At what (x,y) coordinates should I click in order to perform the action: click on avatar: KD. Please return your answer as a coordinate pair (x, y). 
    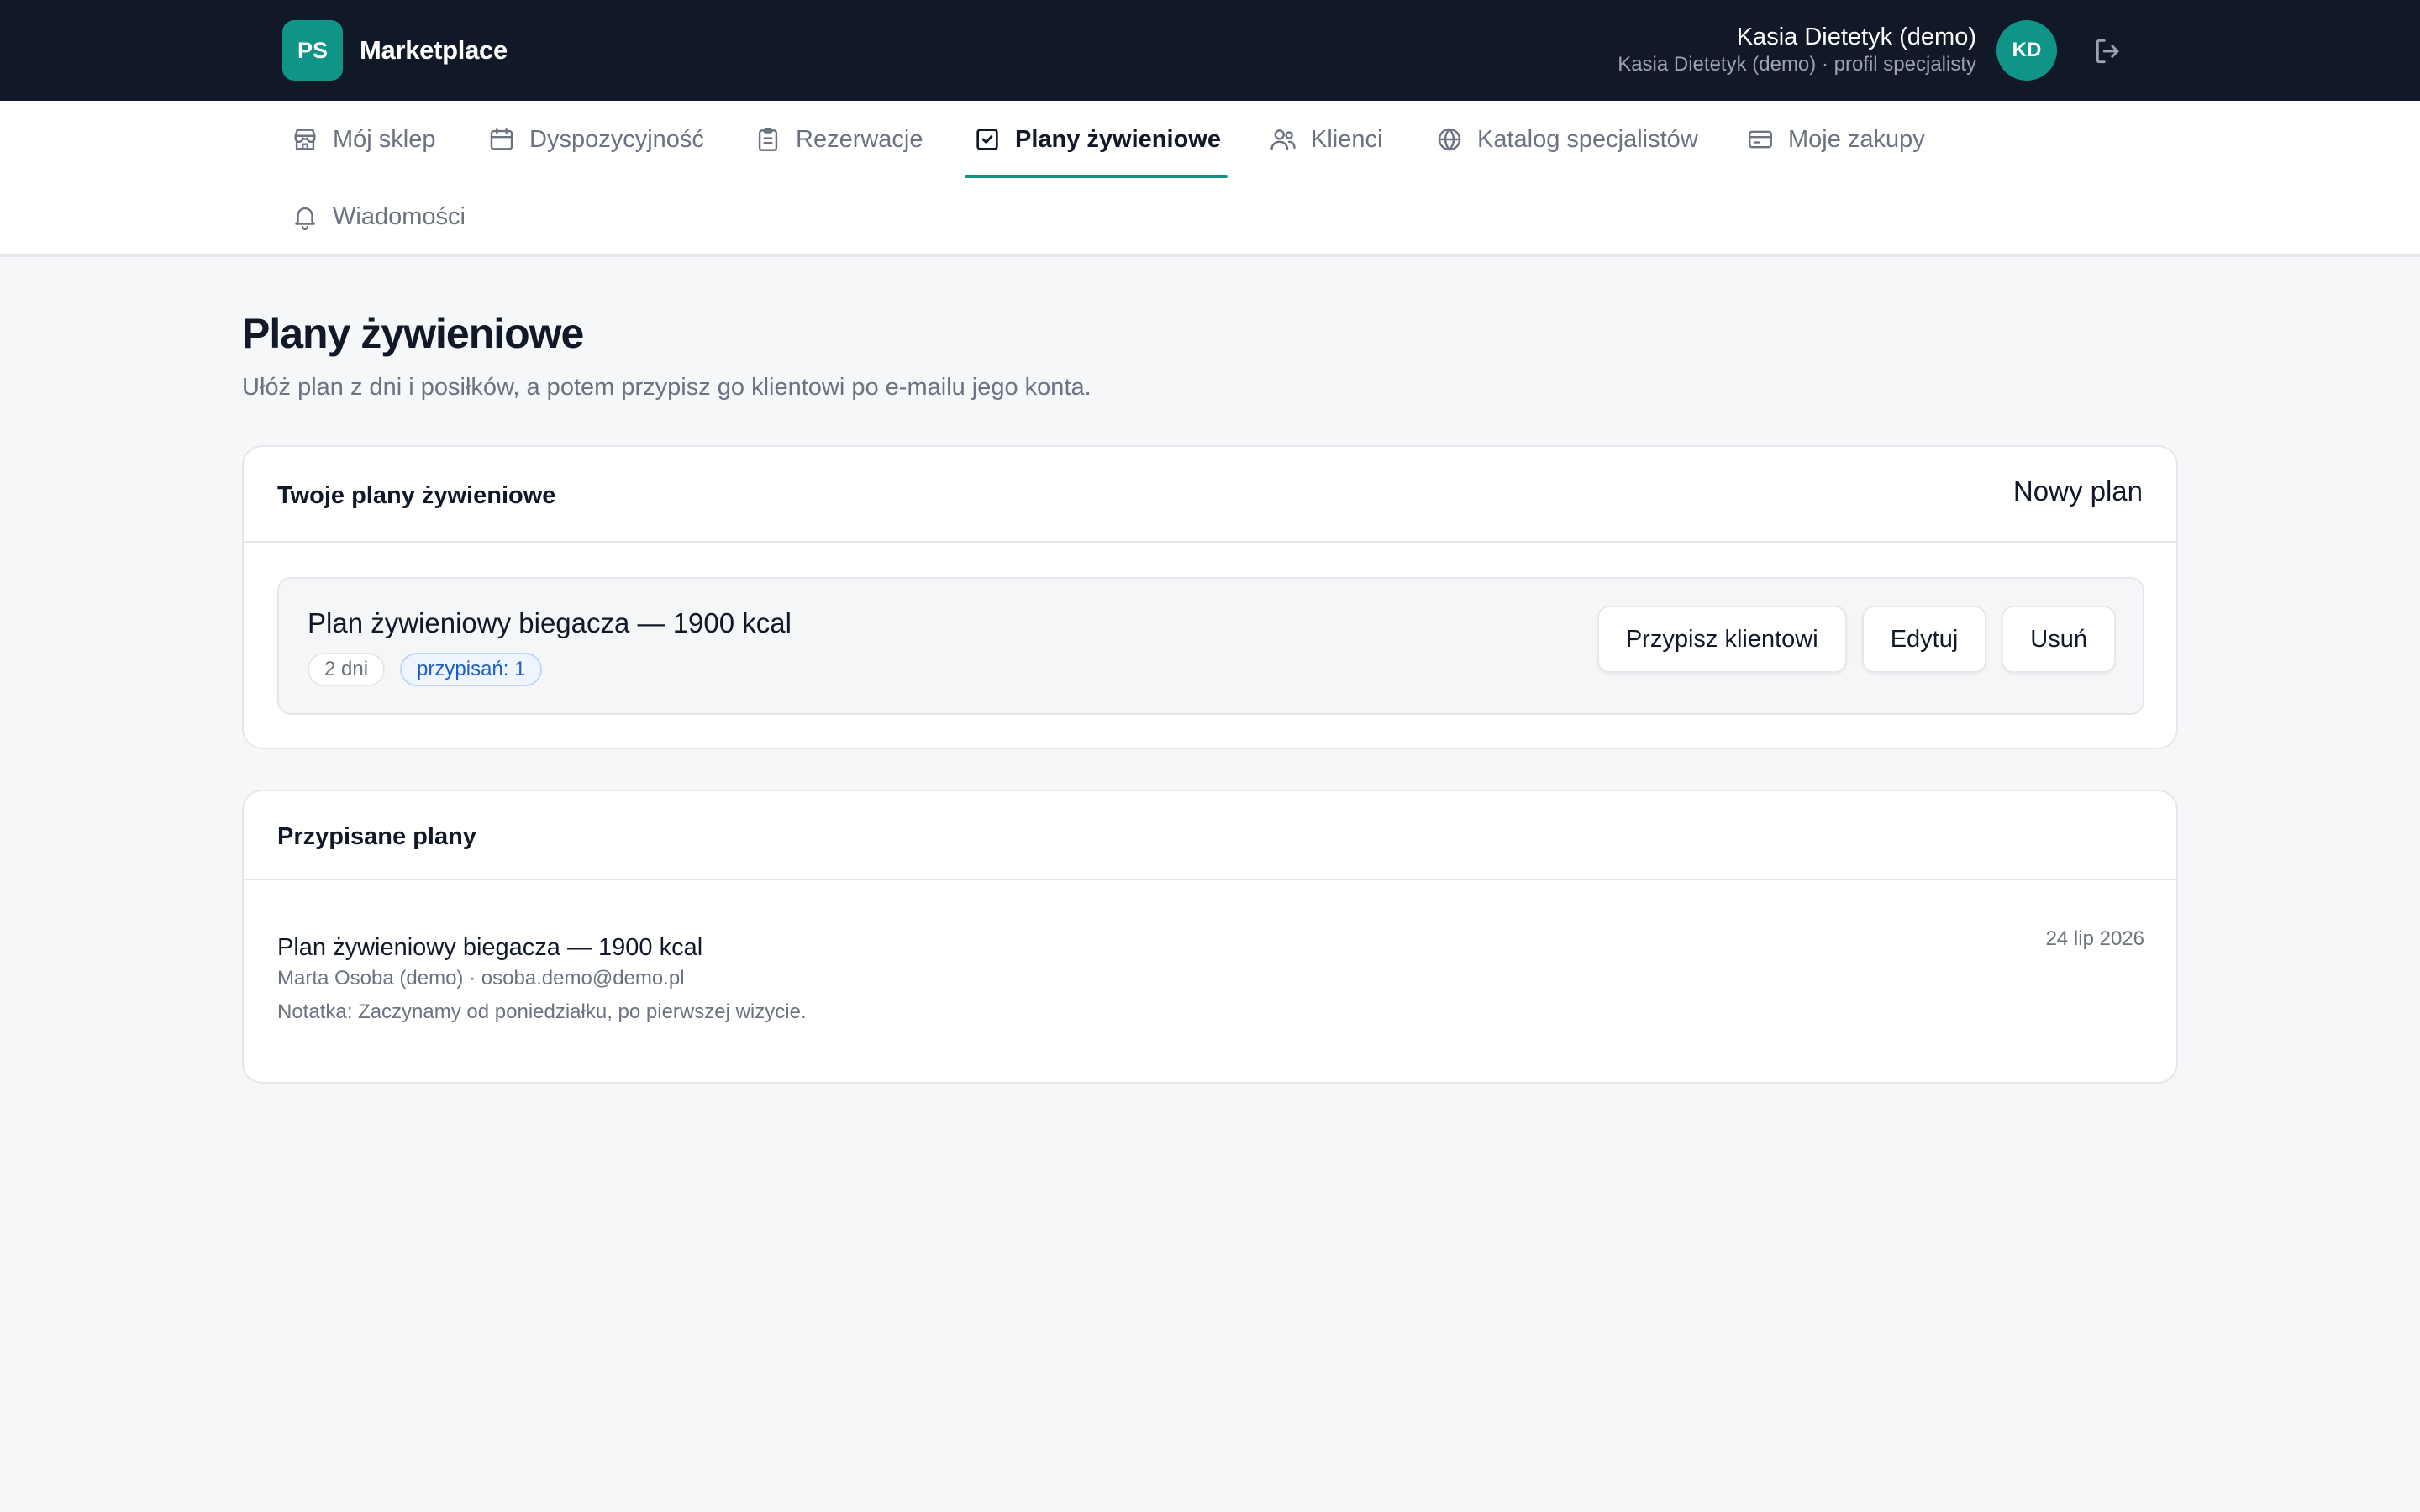
    Looking at the image, I should click on (2027, 50).